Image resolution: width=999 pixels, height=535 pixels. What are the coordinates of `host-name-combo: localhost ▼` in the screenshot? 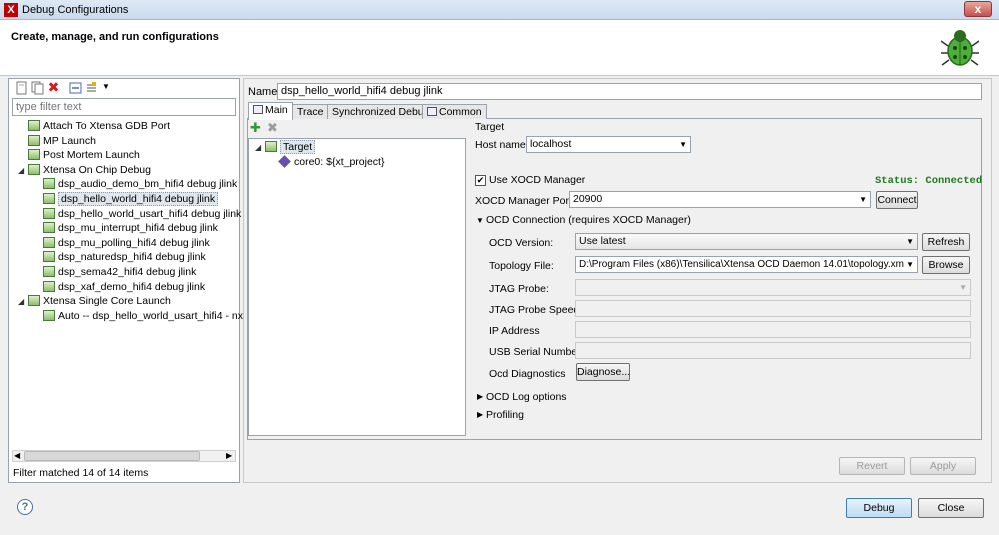 It's located at (608, 144).